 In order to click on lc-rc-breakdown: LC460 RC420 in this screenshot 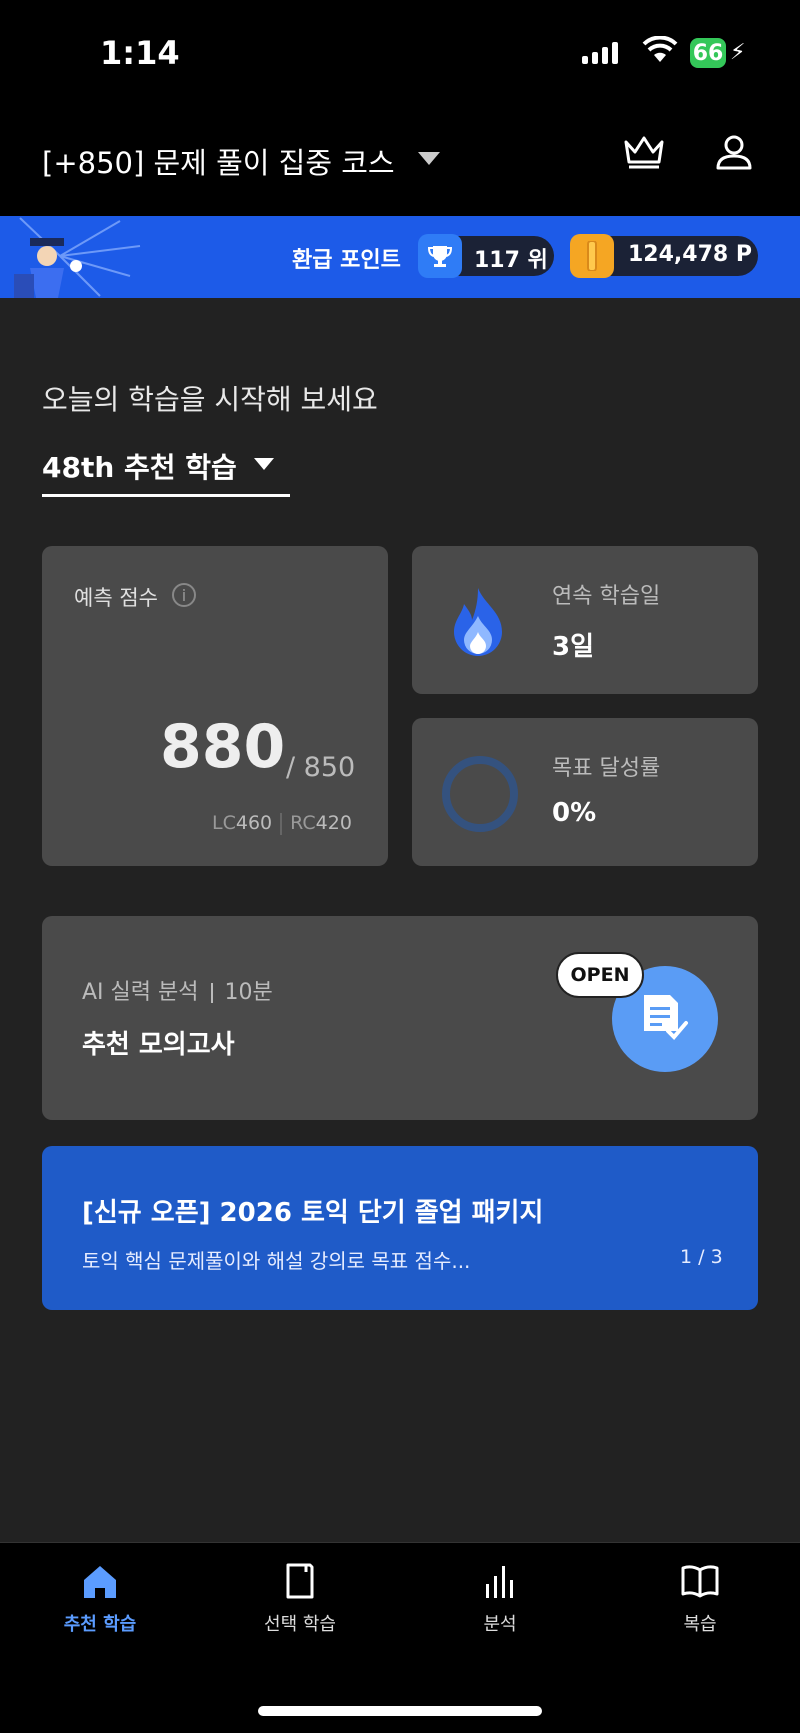, I will do `click(282, 823)`.